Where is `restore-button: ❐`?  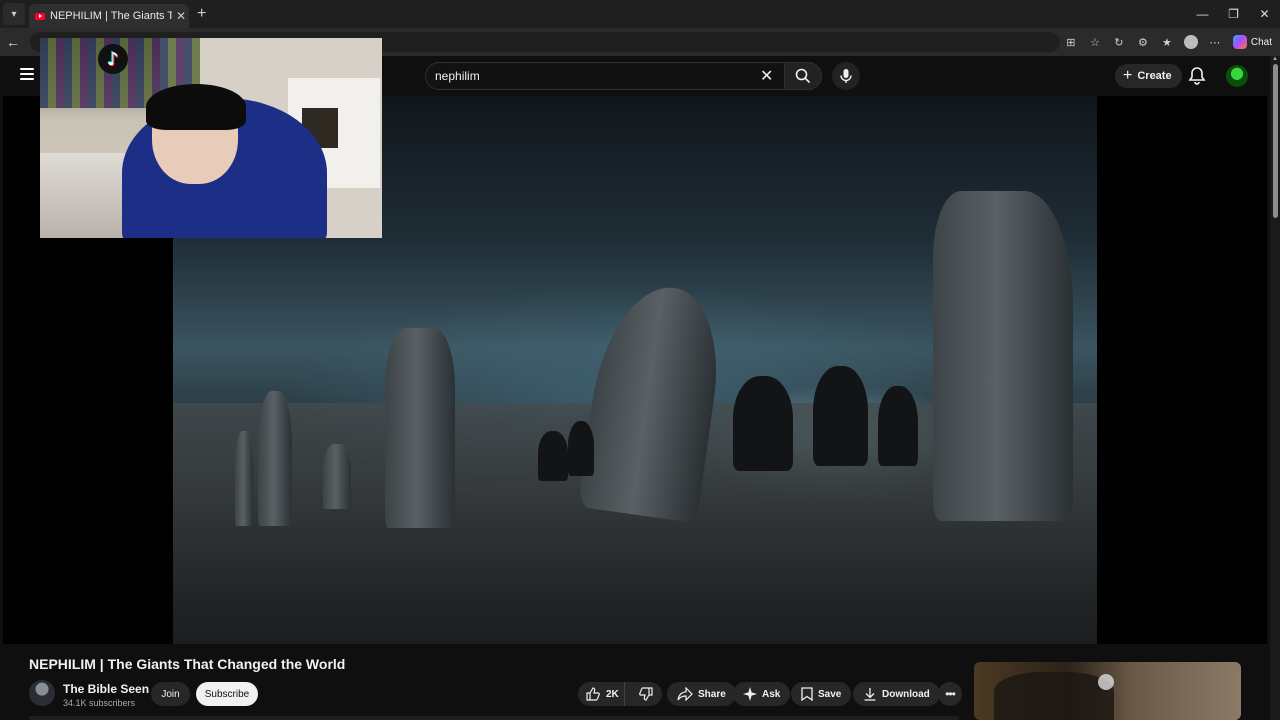 restore-button: ❐ is located at coordinates (1233, 14).